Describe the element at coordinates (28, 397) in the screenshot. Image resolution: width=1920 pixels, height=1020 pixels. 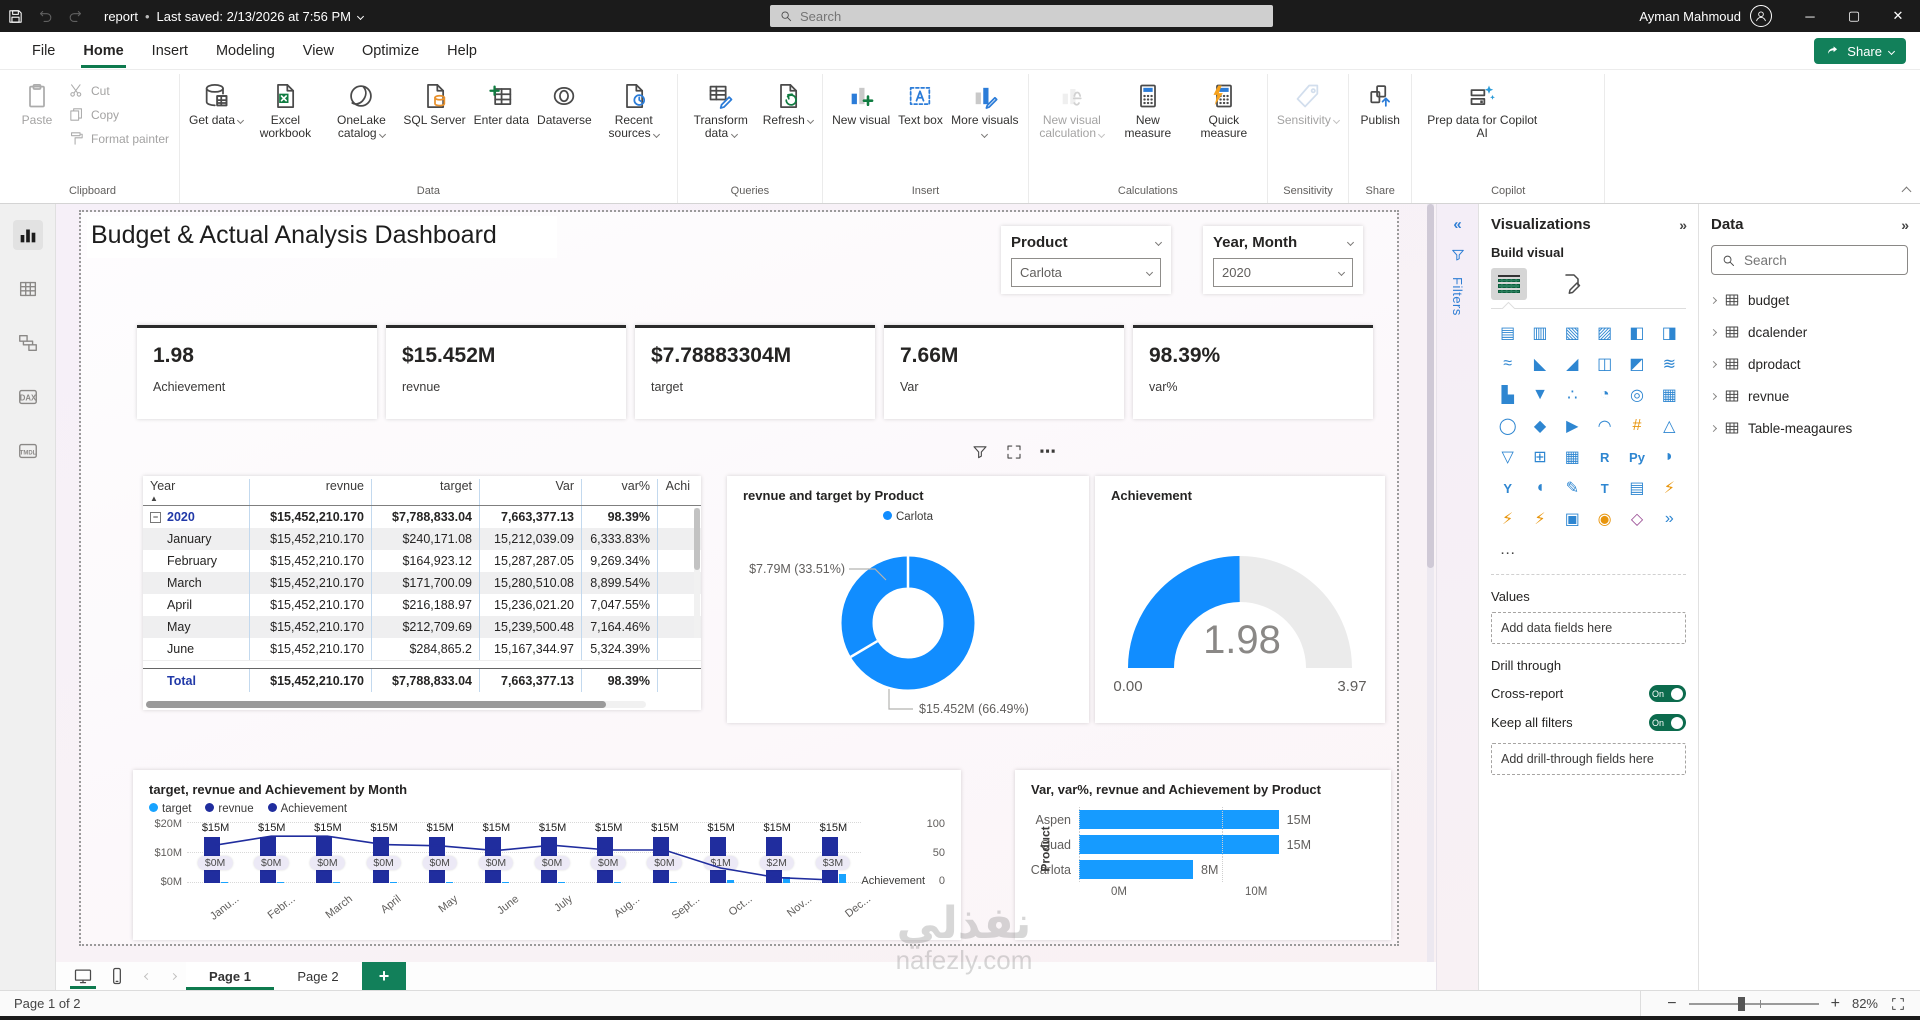
I see `sidebar-dax-query-view: DAX` at that location.